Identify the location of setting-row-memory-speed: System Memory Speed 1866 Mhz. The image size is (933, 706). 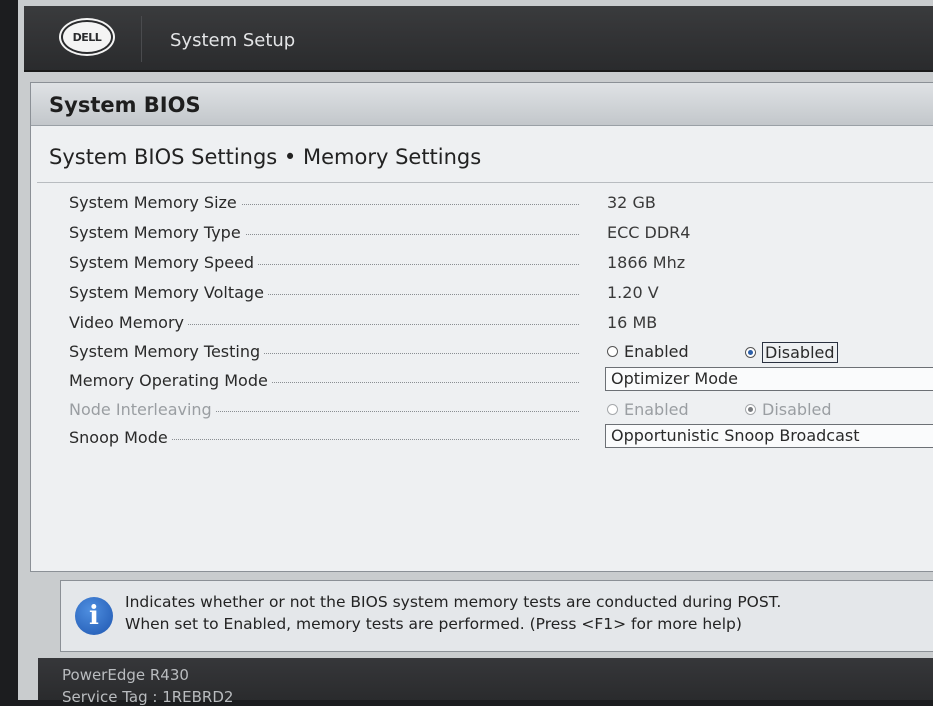
(501, 263).